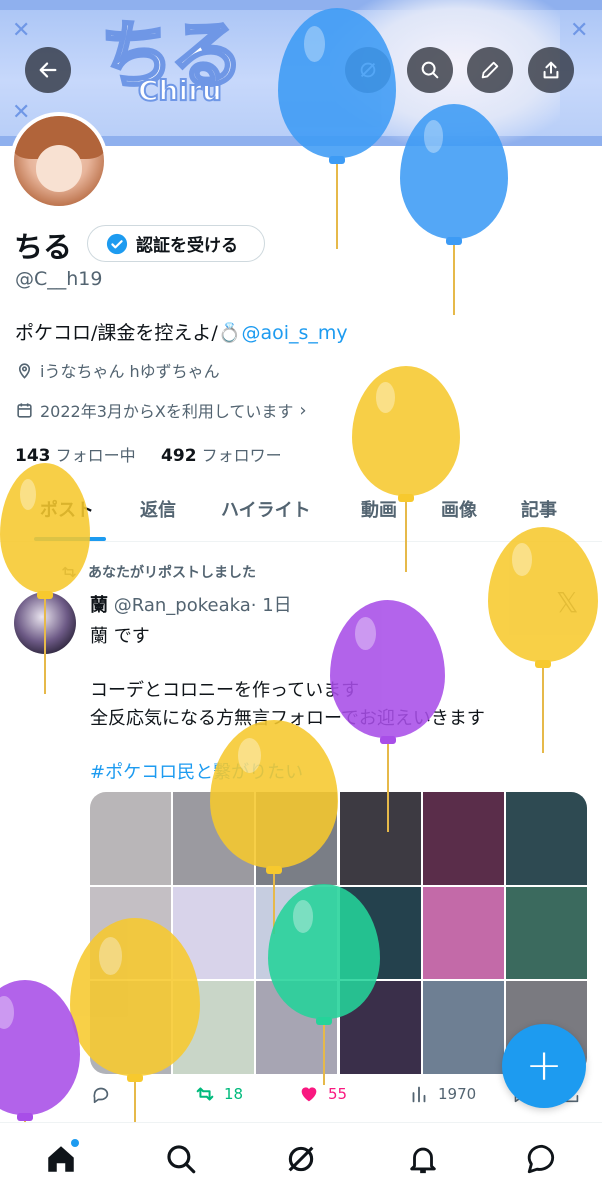 The width and height of the screenshot is (602, 1199). I want to click on profile-location: iうなちゃん hゆずちゃん, so click(117, 370).